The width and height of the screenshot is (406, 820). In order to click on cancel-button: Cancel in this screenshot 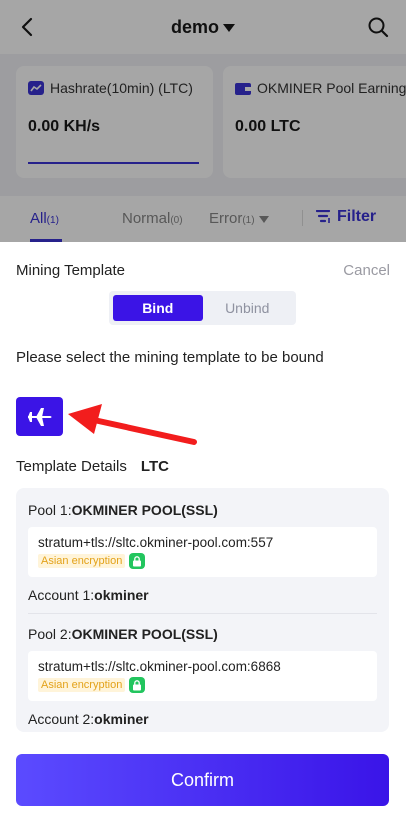, I will do `click(366, 270)`.